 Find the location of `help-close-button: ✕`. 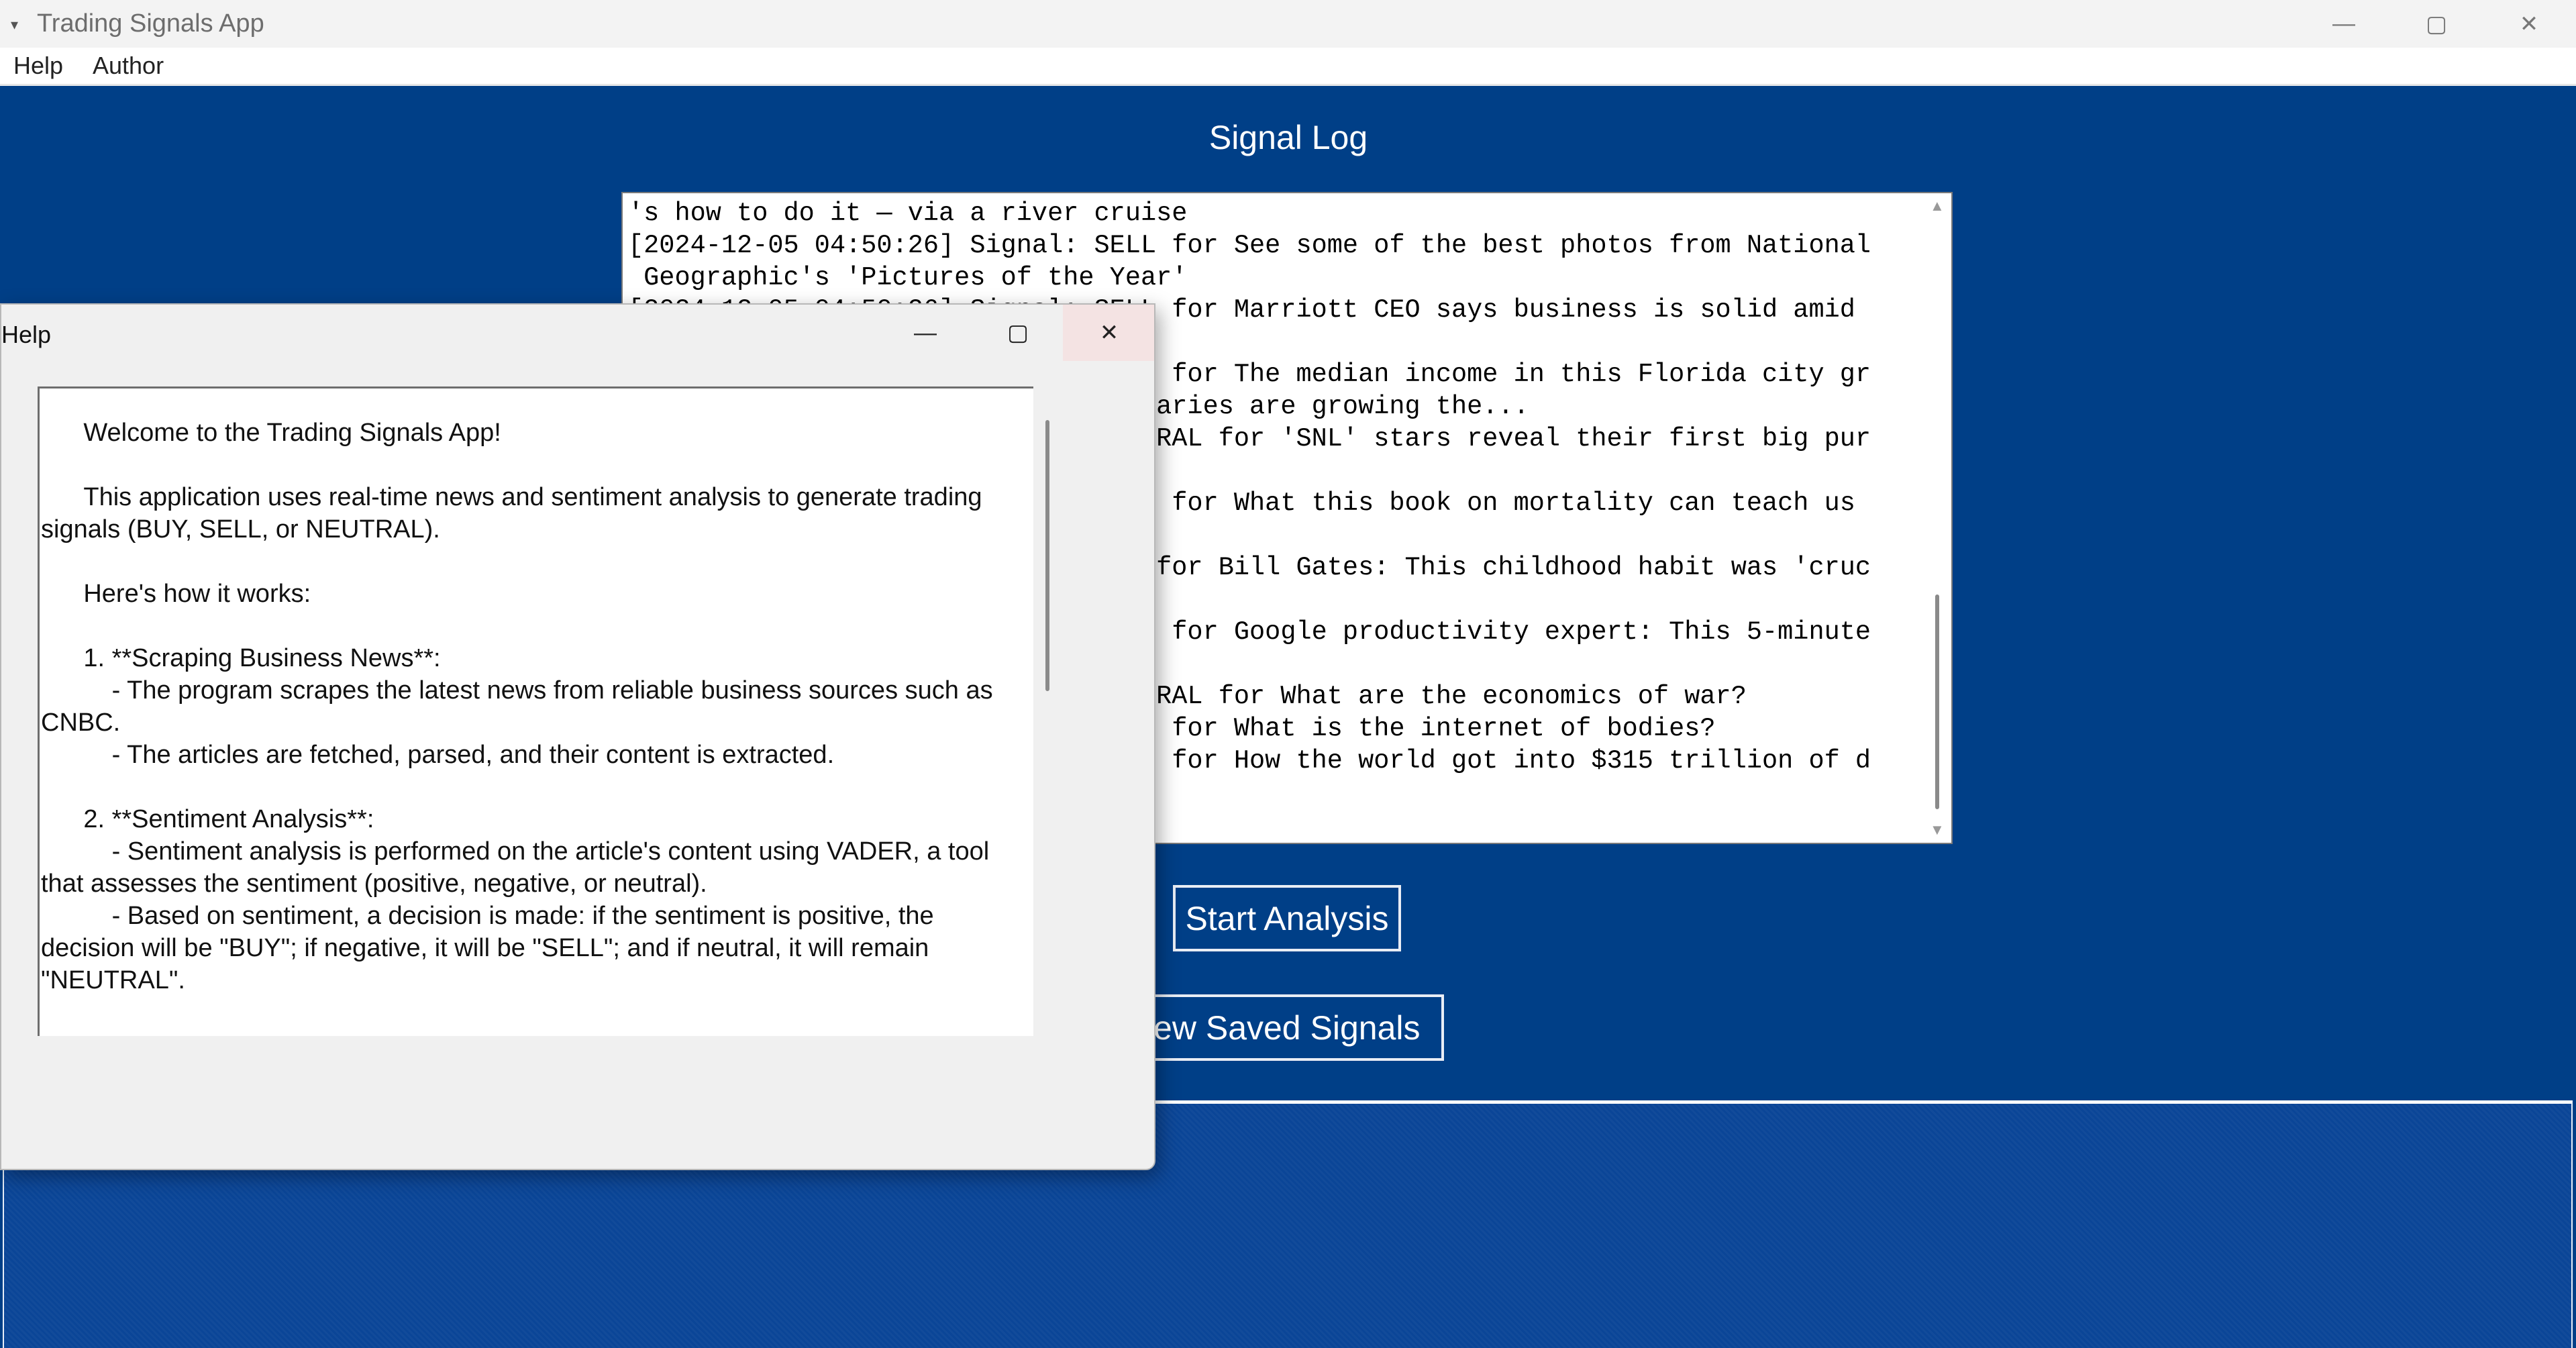

help-close-button: ✕ is located at coordinates (1108, 333).